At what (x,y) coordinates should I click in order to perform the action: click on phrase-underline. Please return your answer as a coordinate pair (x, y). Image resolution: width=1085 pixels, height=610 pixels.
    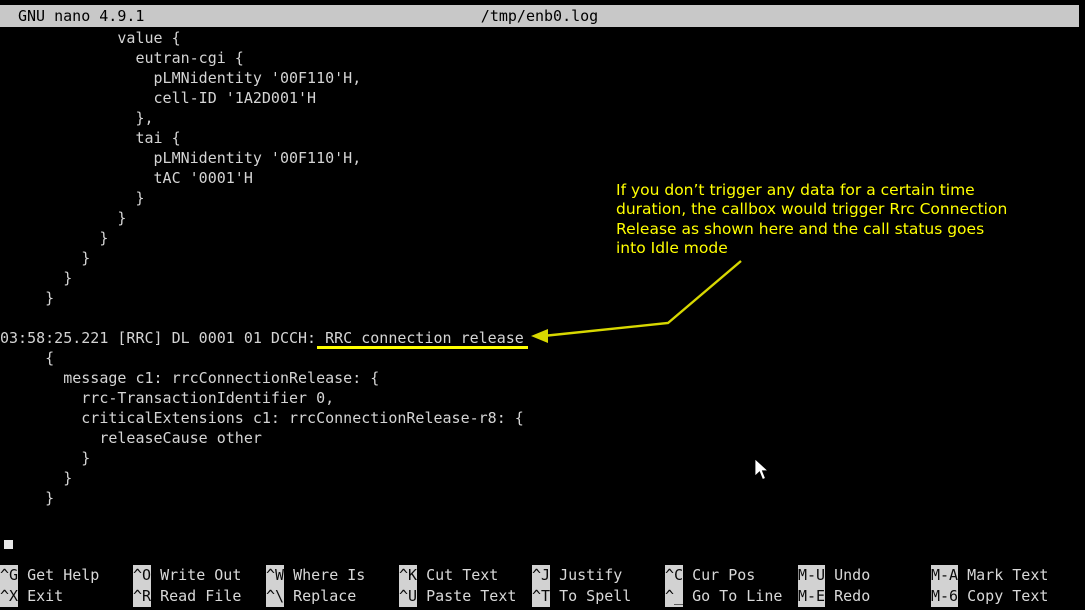
    Looking at the image, I should click on (422, 347).